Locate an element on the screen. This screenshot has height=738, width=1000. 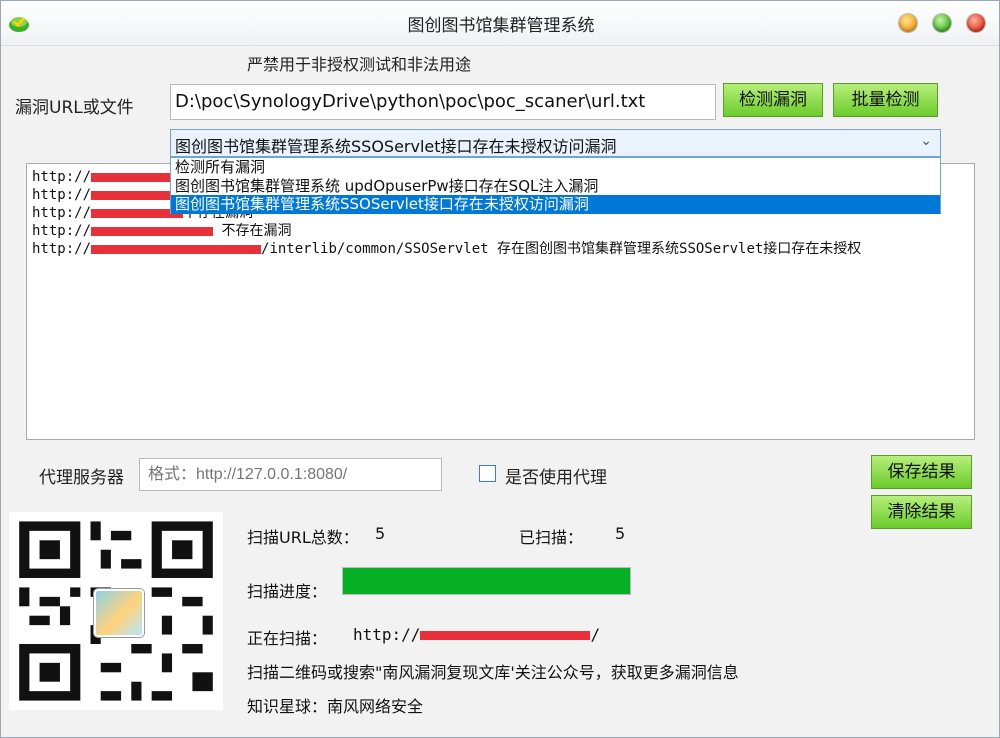
total-urls-label: 扫描URL总数： is located at coordinates (303, 537).